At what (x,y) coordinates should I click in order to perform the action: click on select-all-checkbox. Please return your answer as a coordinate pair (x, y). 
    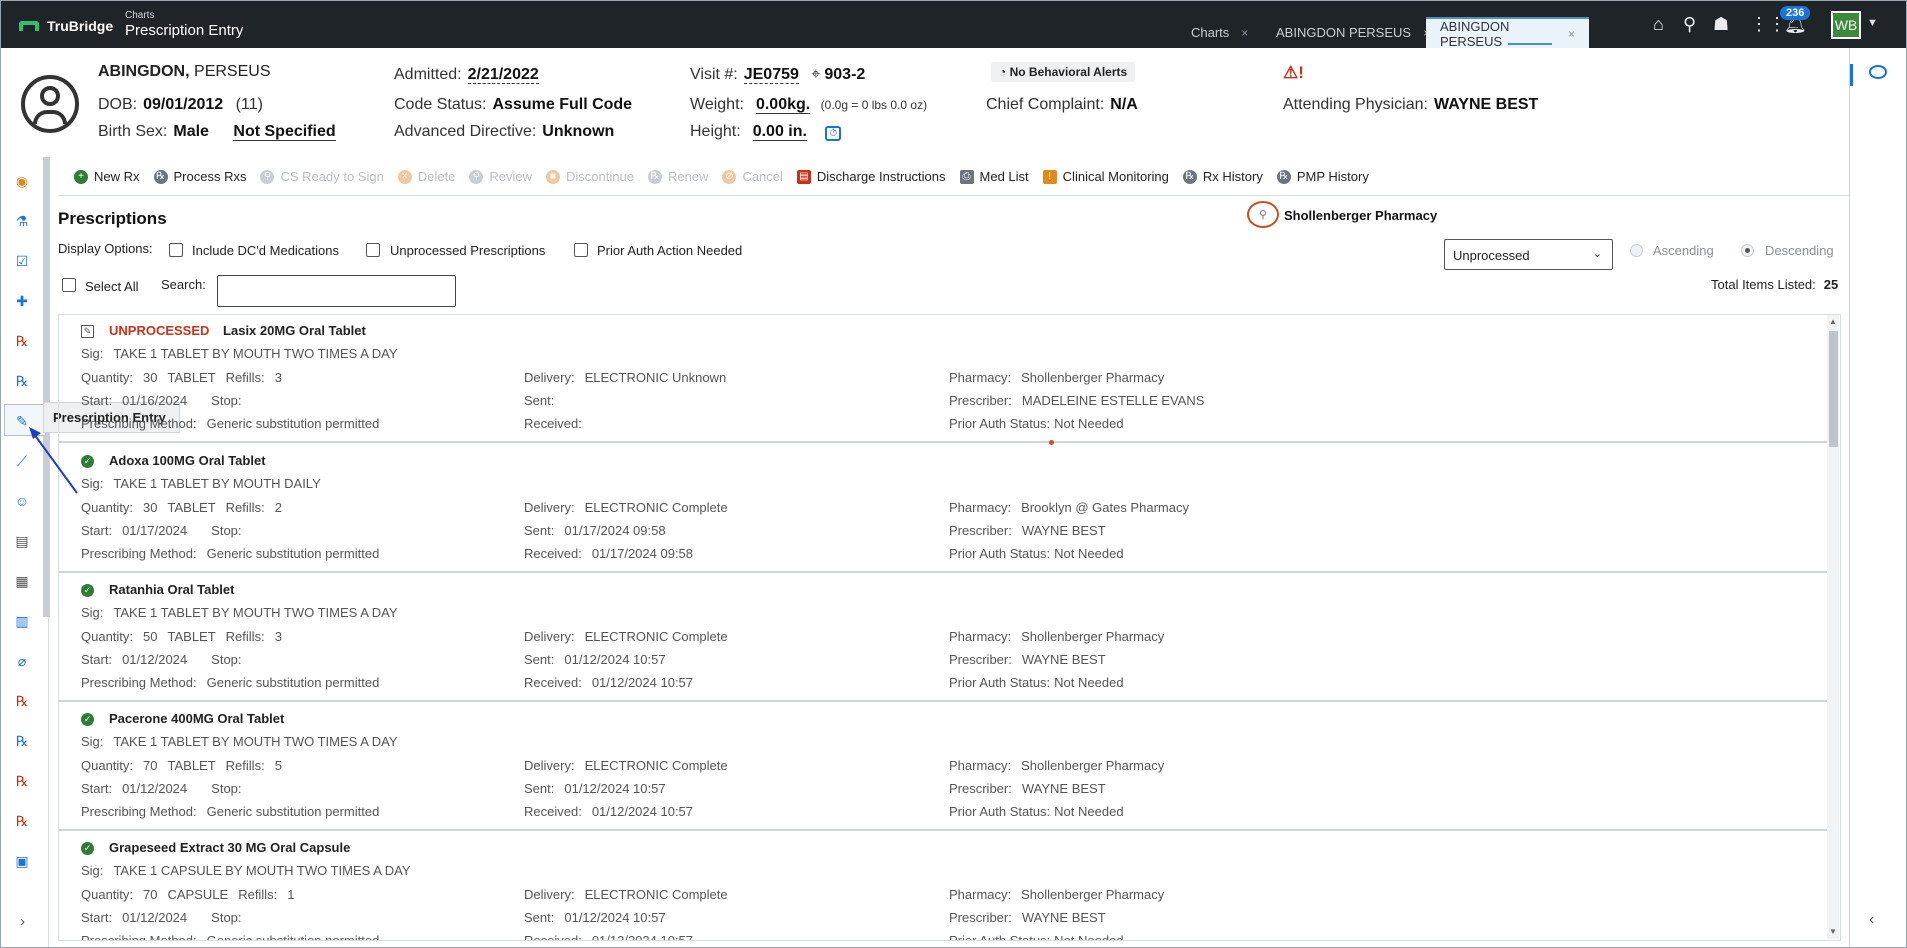
    Looking at the image, I should click on (69, 285).